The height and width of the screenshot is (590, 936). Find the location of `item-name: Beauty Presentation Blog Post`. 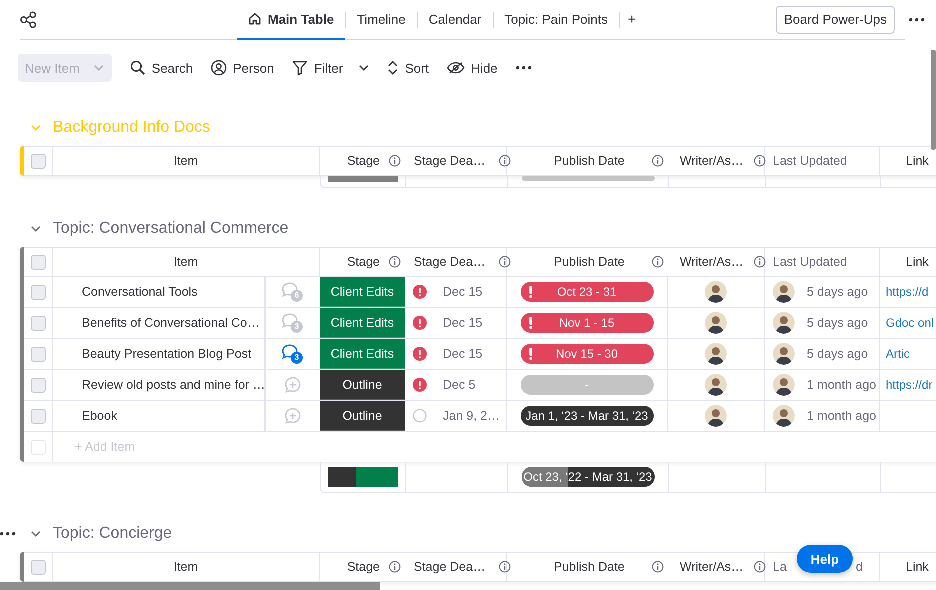

item-name: Beauty Presentation Blog Post is located at coordinates (167, 354).